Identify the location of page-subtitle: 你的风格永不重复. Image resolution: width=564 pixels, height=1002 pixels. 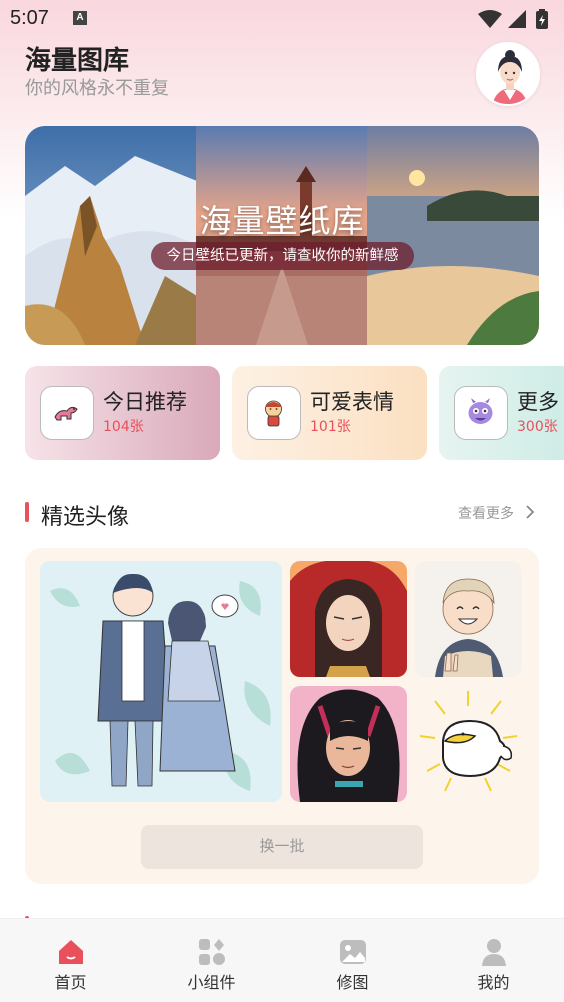
(97, 88).